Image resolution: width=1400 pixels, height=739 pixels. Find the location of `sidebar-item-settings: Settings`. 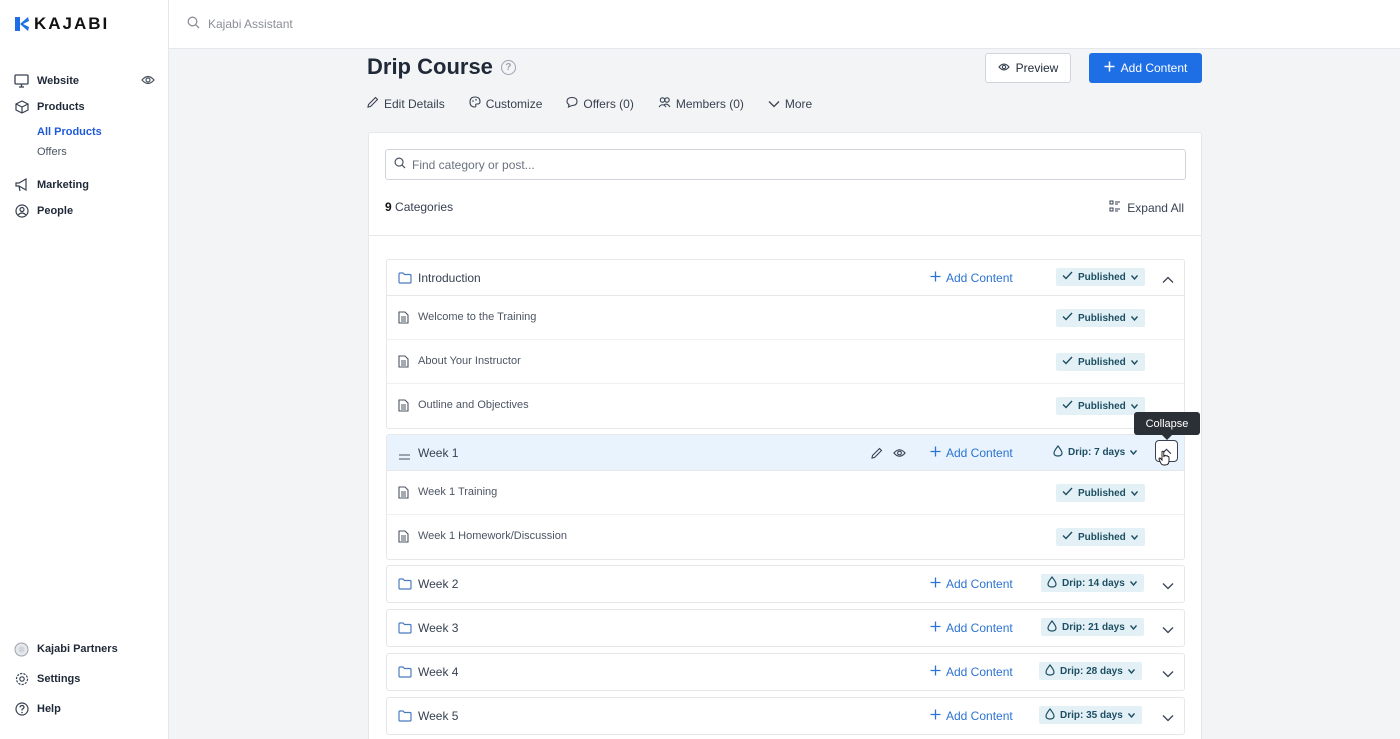

sidebar-item-settings: Settings is located at coordinates (84, 679).